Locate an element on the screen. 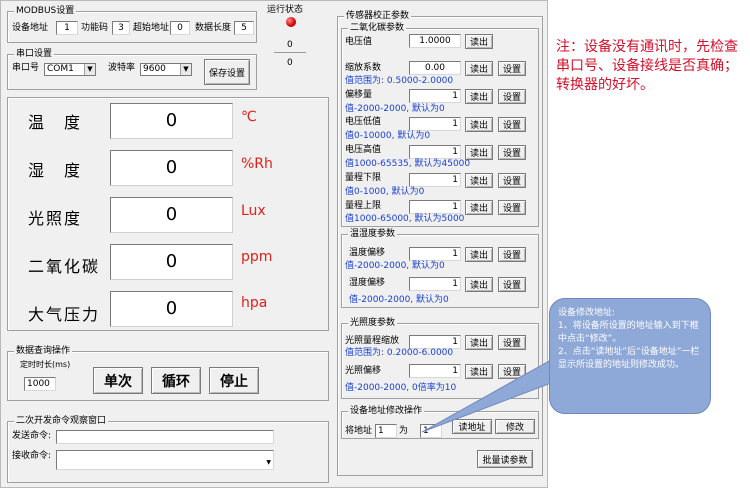 This screenshot has width=750, height=488. note-text: 注：设备没有通讯时，先检查串口号、设备接线是否真确；转换器的好坏。 is located at coordinates (647, 66).